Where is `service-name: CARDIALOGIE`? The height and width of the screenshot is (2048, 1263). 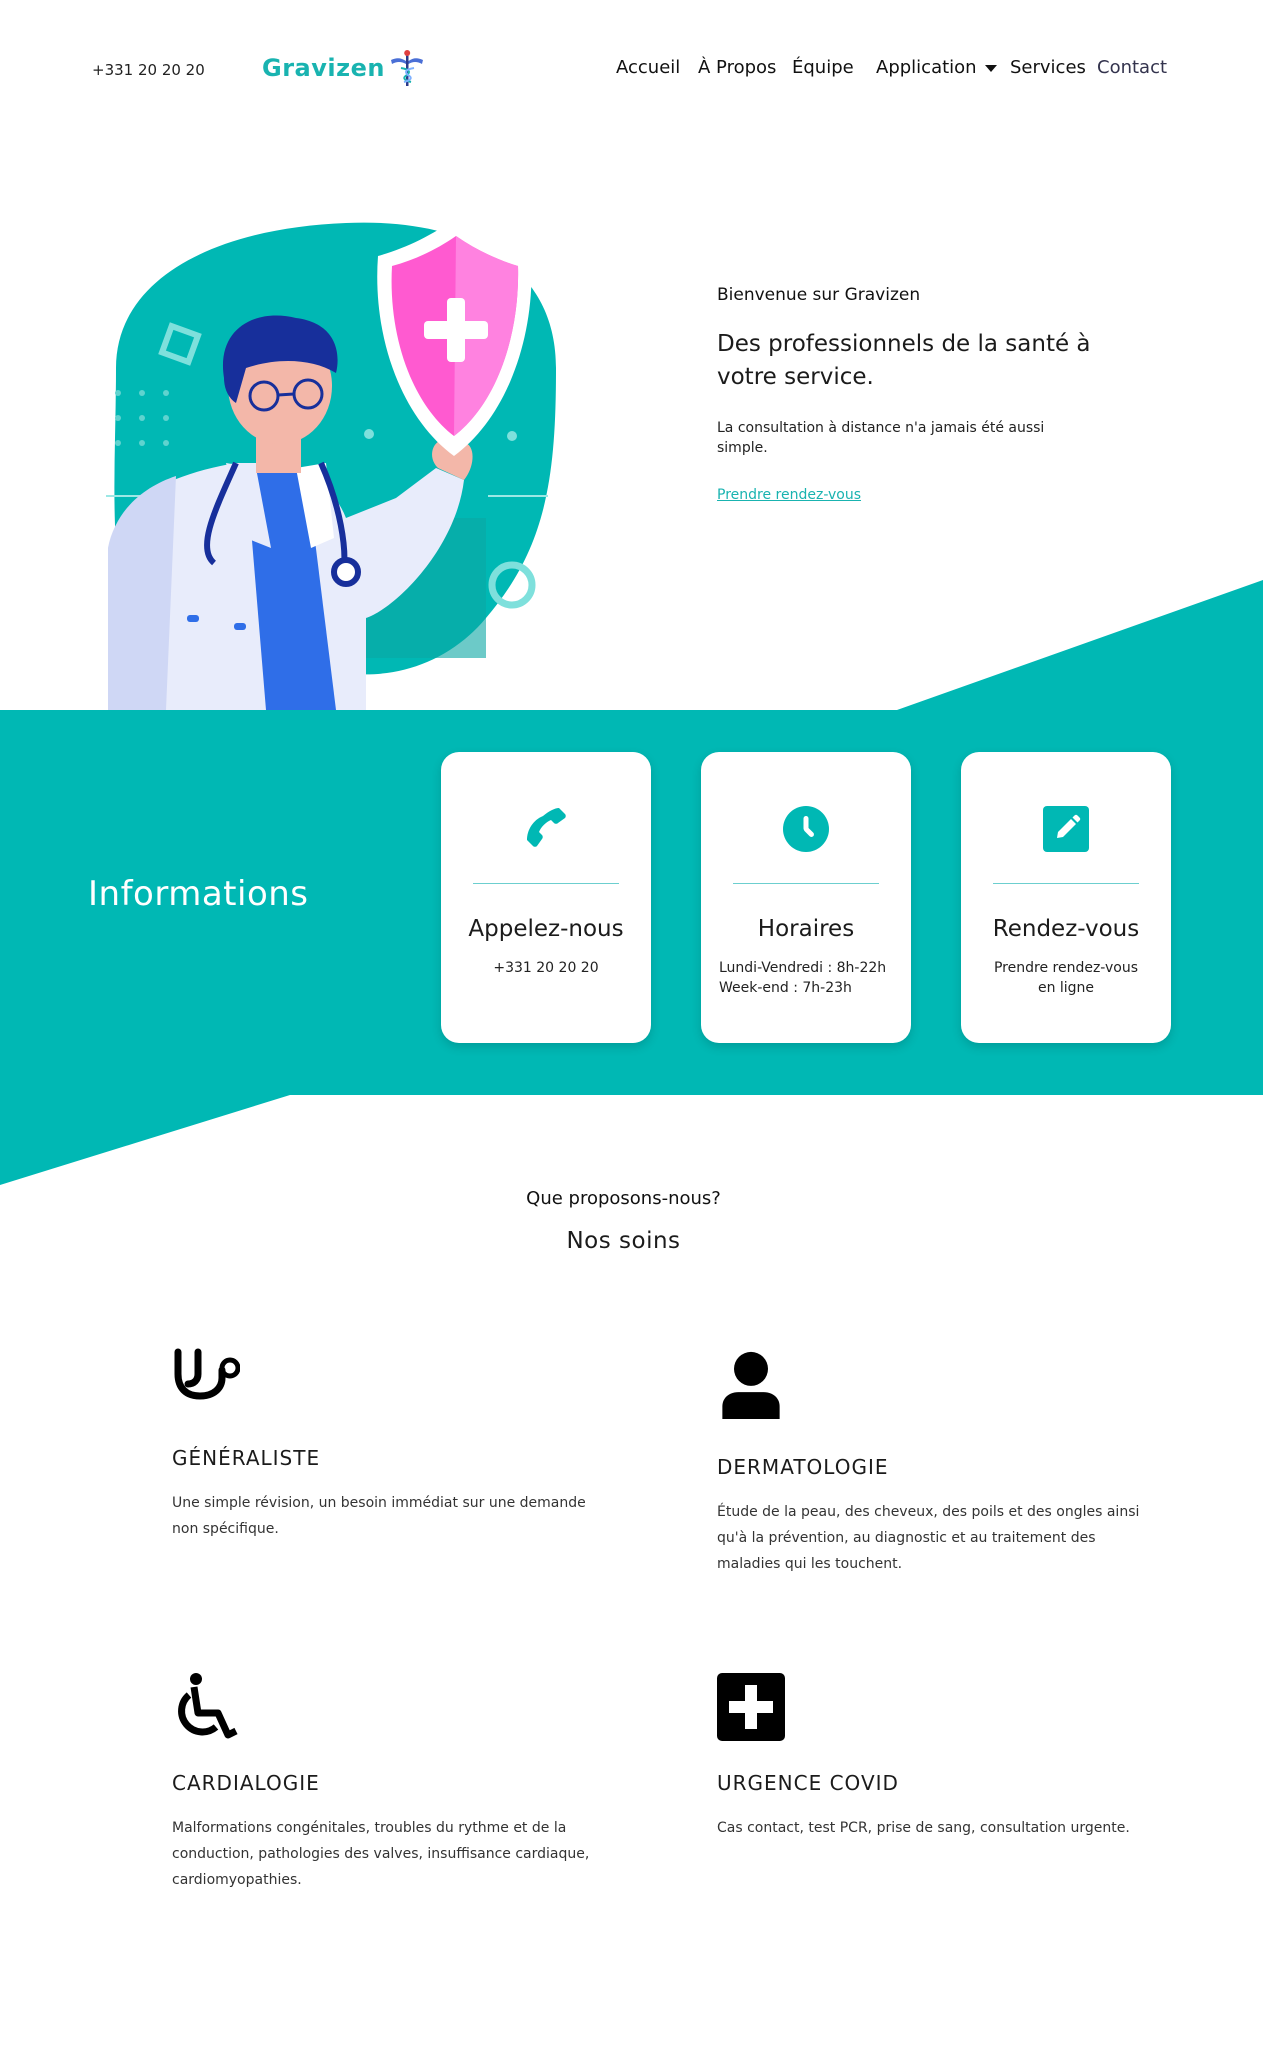 service-name: CARDIALOGIE is located at coordinates (246, 1783).